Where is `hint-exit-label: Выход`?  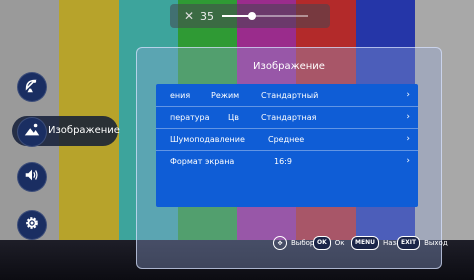
hint-exit-label: Выход is located at coordinates (436, 243).